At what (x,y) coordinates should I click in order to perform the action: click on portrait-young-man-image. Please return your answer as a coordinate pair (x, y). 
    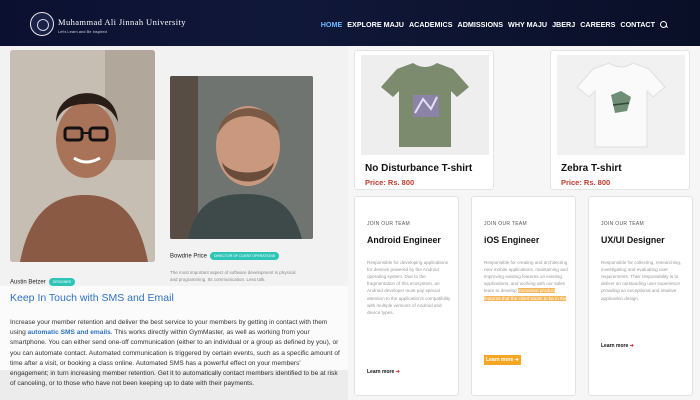
    Looking at the image, I should click on (82, 156).